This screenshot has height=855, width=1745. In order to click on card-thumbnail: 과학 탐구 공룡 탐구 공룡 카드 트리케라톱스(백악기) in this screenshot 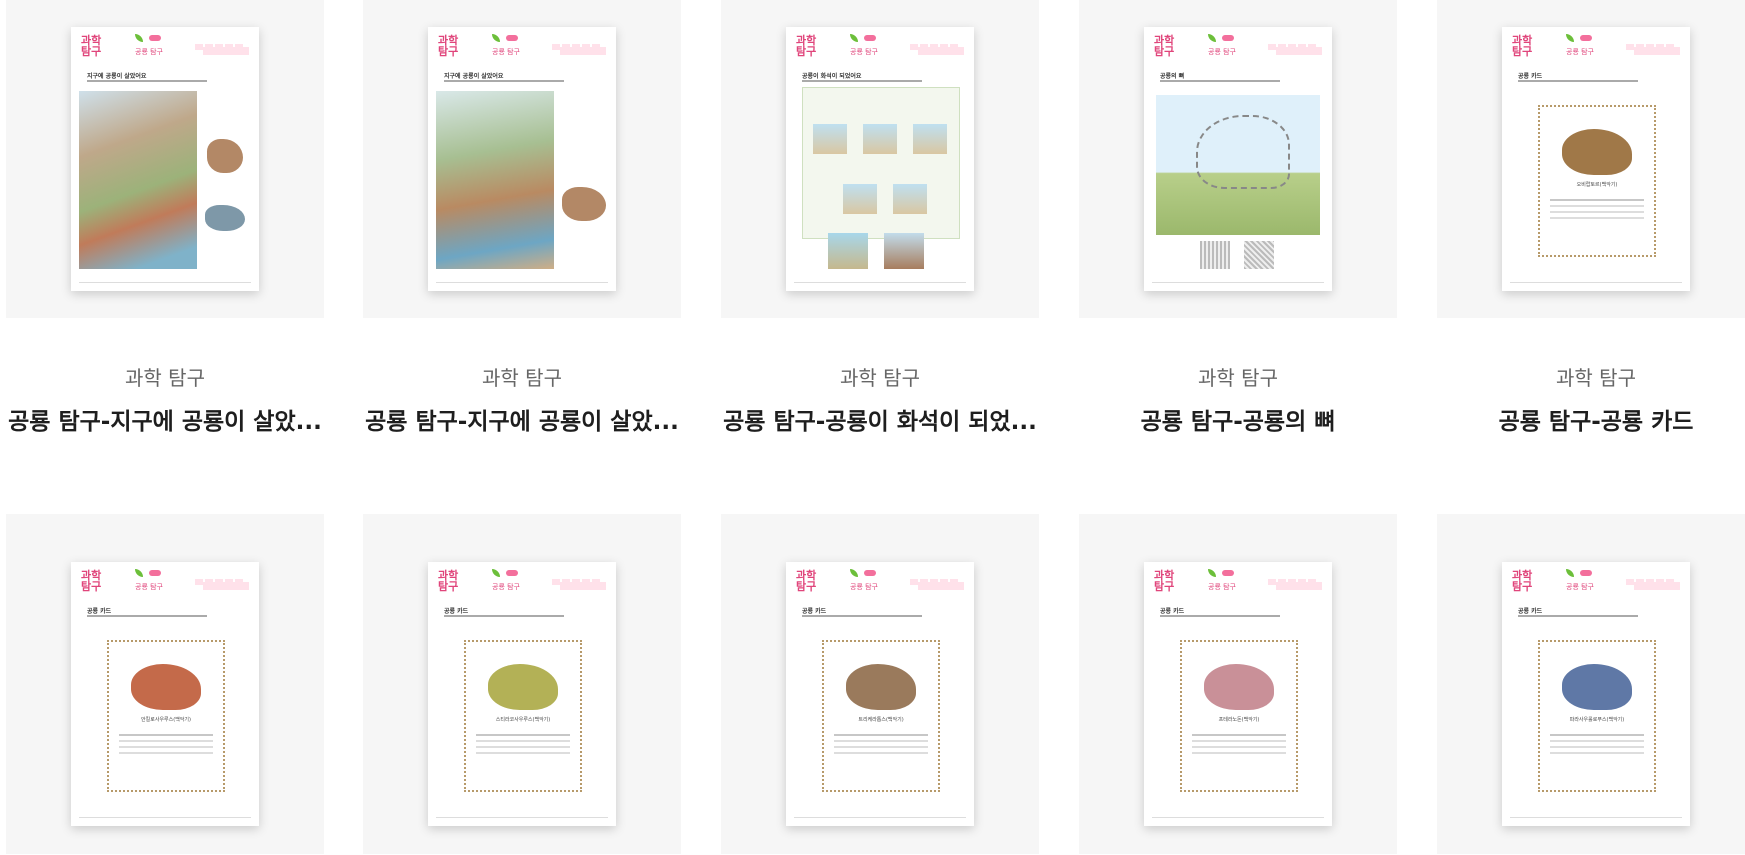, I will do `click(880, 684)`.